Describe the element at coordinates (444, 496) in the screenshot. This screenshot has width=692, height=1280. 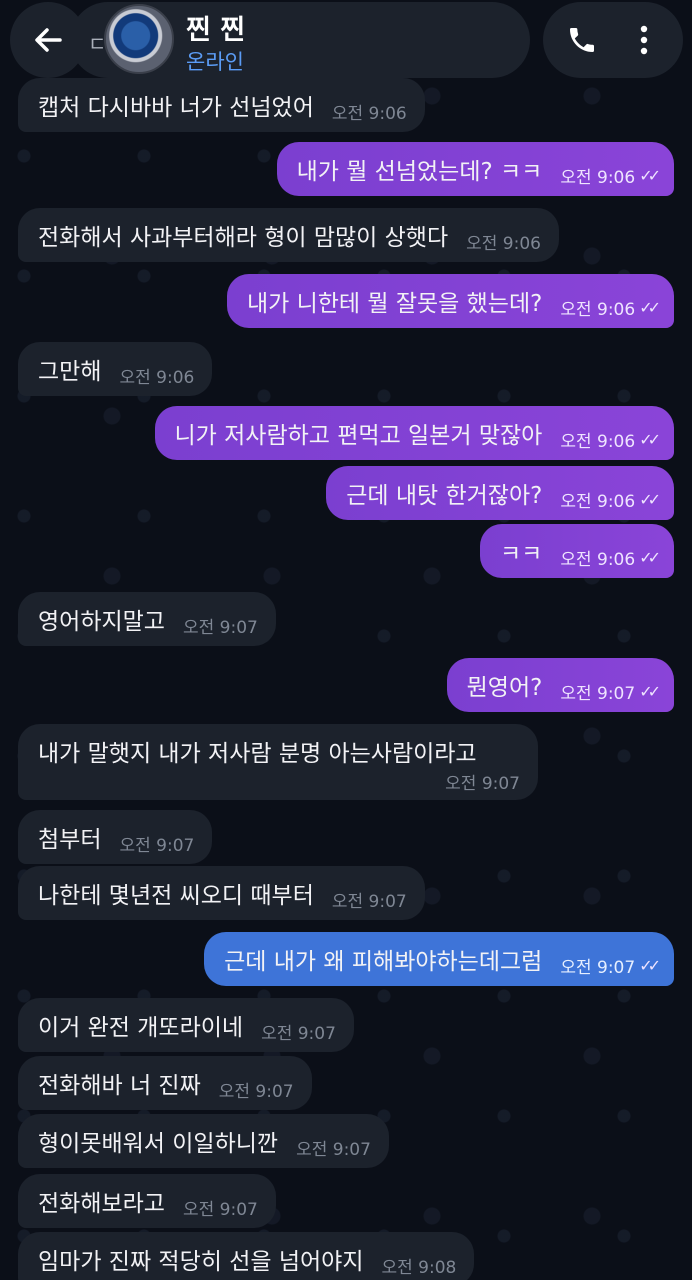
I see `message-text: 근데 내탓 한거잖아?` at that location.